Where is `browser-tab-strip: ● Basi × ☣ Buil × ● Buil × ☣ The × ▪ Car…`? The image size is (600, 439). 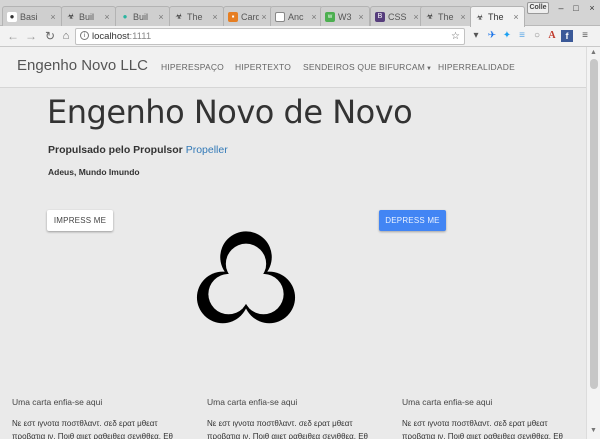 browser-tab-strip: ● Basi × ☣ Buil × ● Buil × ☣ The × ▪ Car… is located at coordinates (300, 13).